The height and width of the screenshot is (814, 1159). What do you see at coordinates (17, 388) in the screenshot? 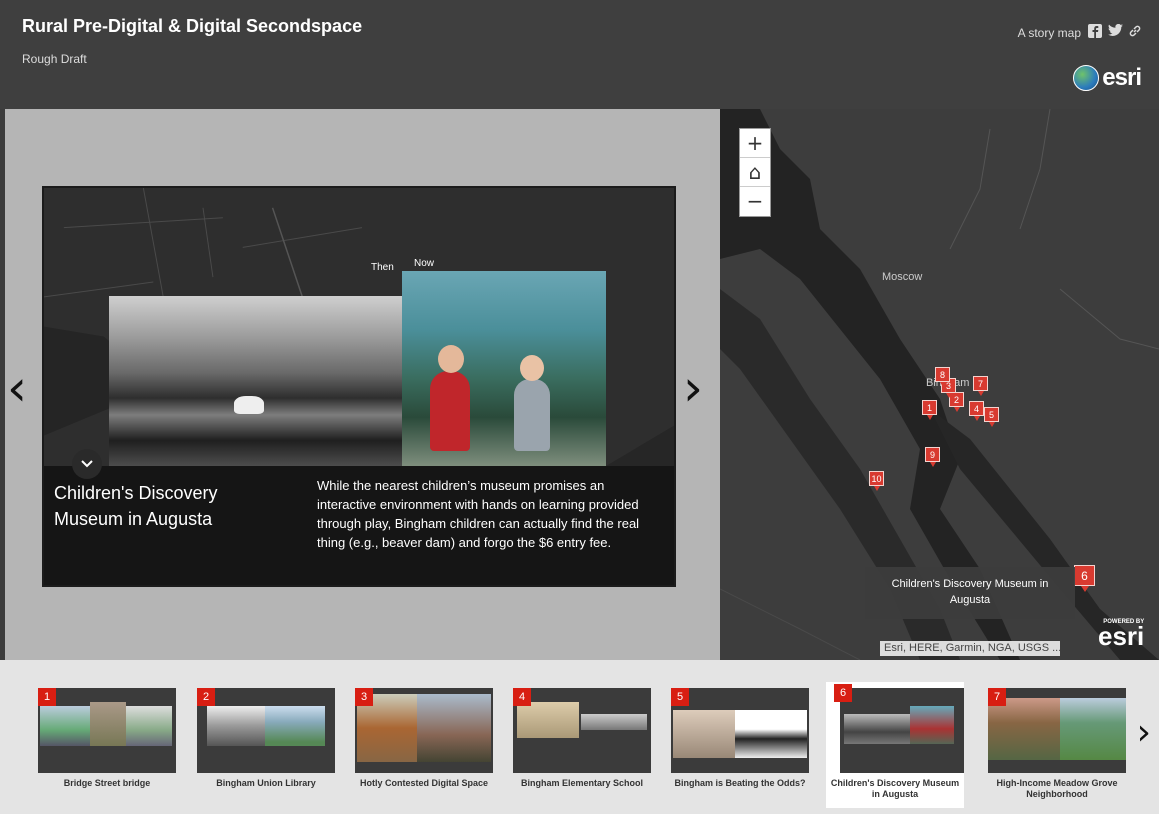
I see `previous-slide-button: ‹` at bounding box center [17, 388].